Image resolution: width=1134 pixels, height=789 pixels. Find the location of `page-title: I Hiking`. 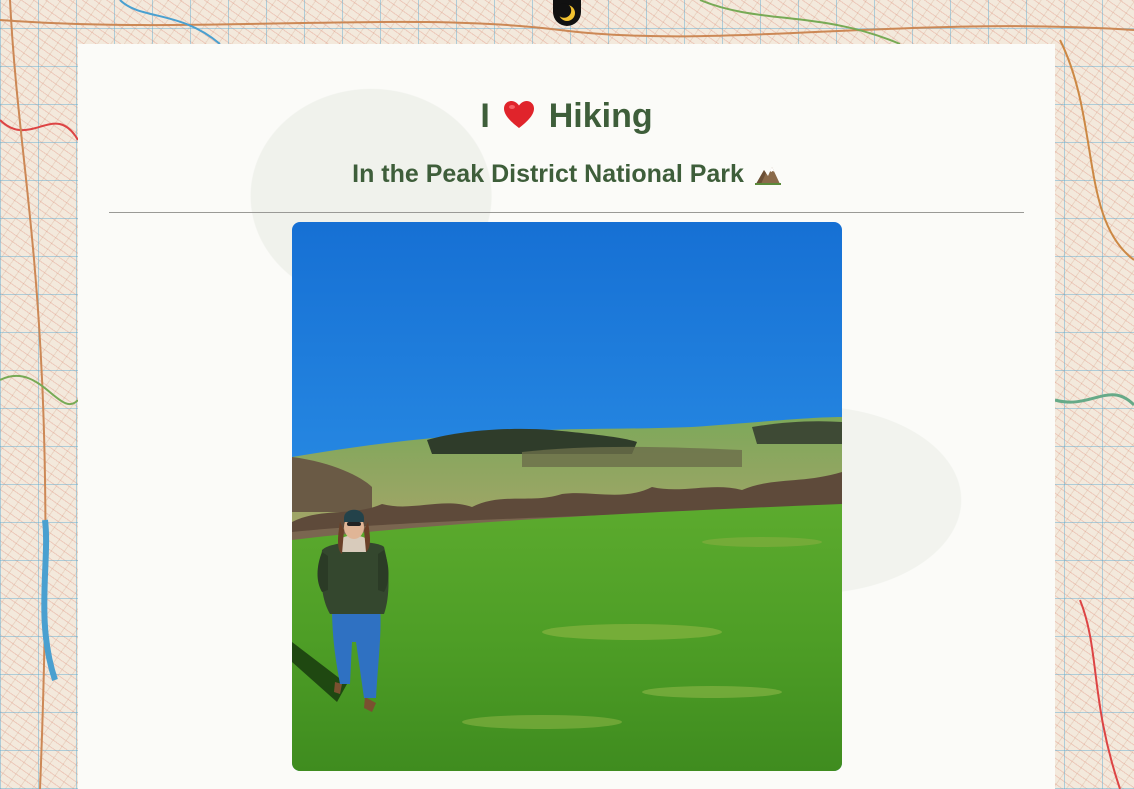

page-title: I Hiking is located at coordinates (566, 117).